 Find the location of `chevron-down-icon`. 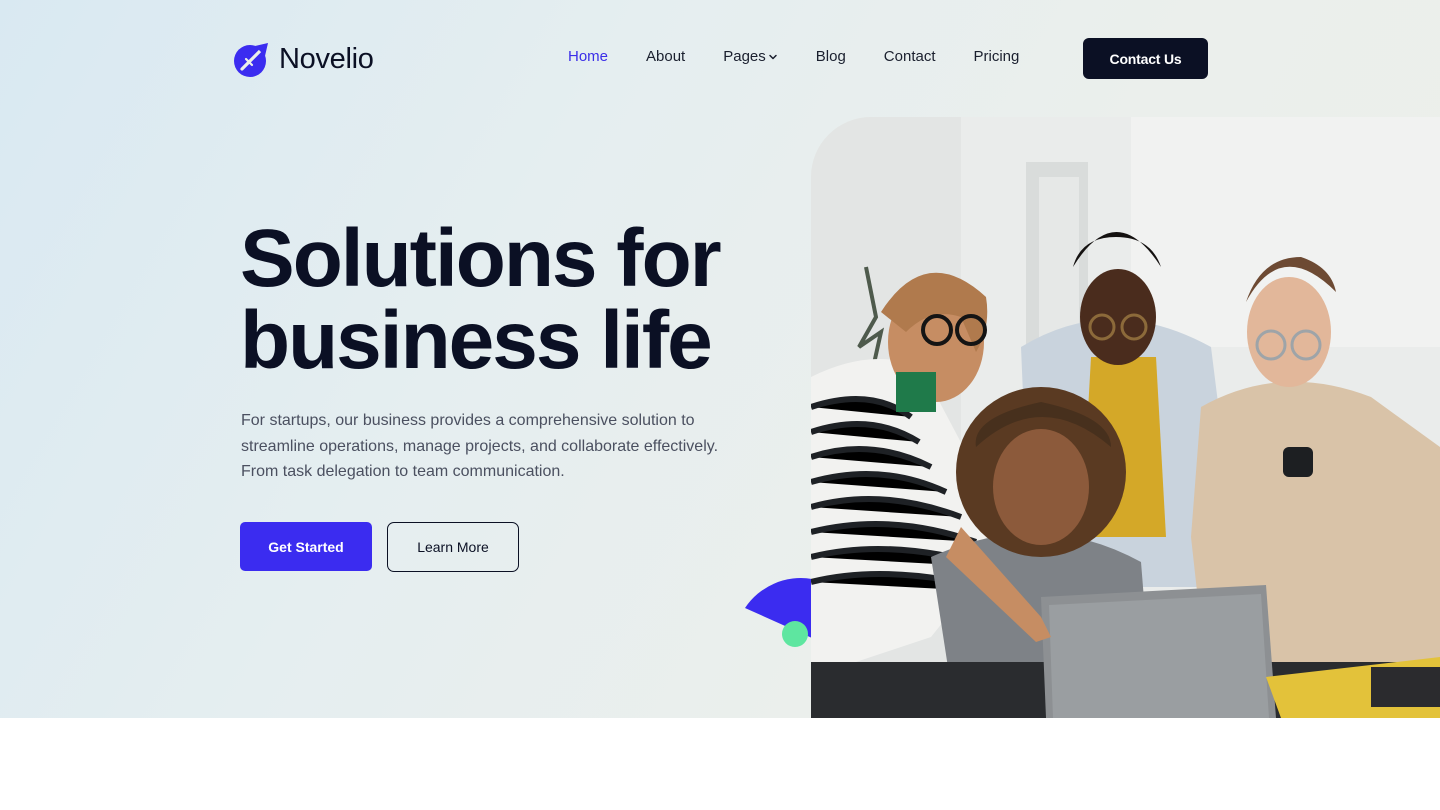

chevron-down-icon is located at coordinates (773, 56).